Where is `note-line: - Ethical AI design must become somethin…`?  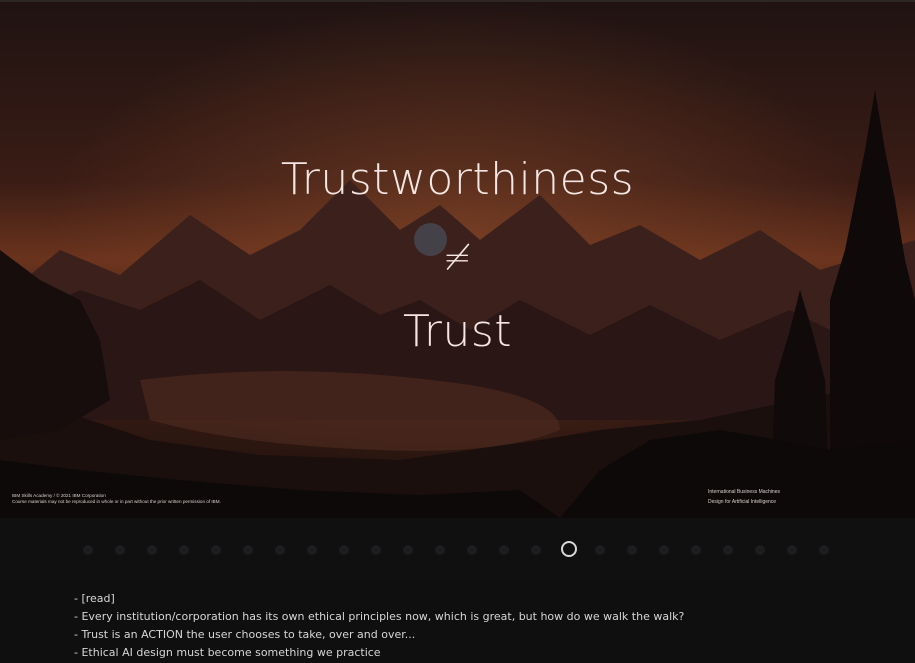
note-line: - Ethical AI design must become somethin… is located at coordinates (227, 652).